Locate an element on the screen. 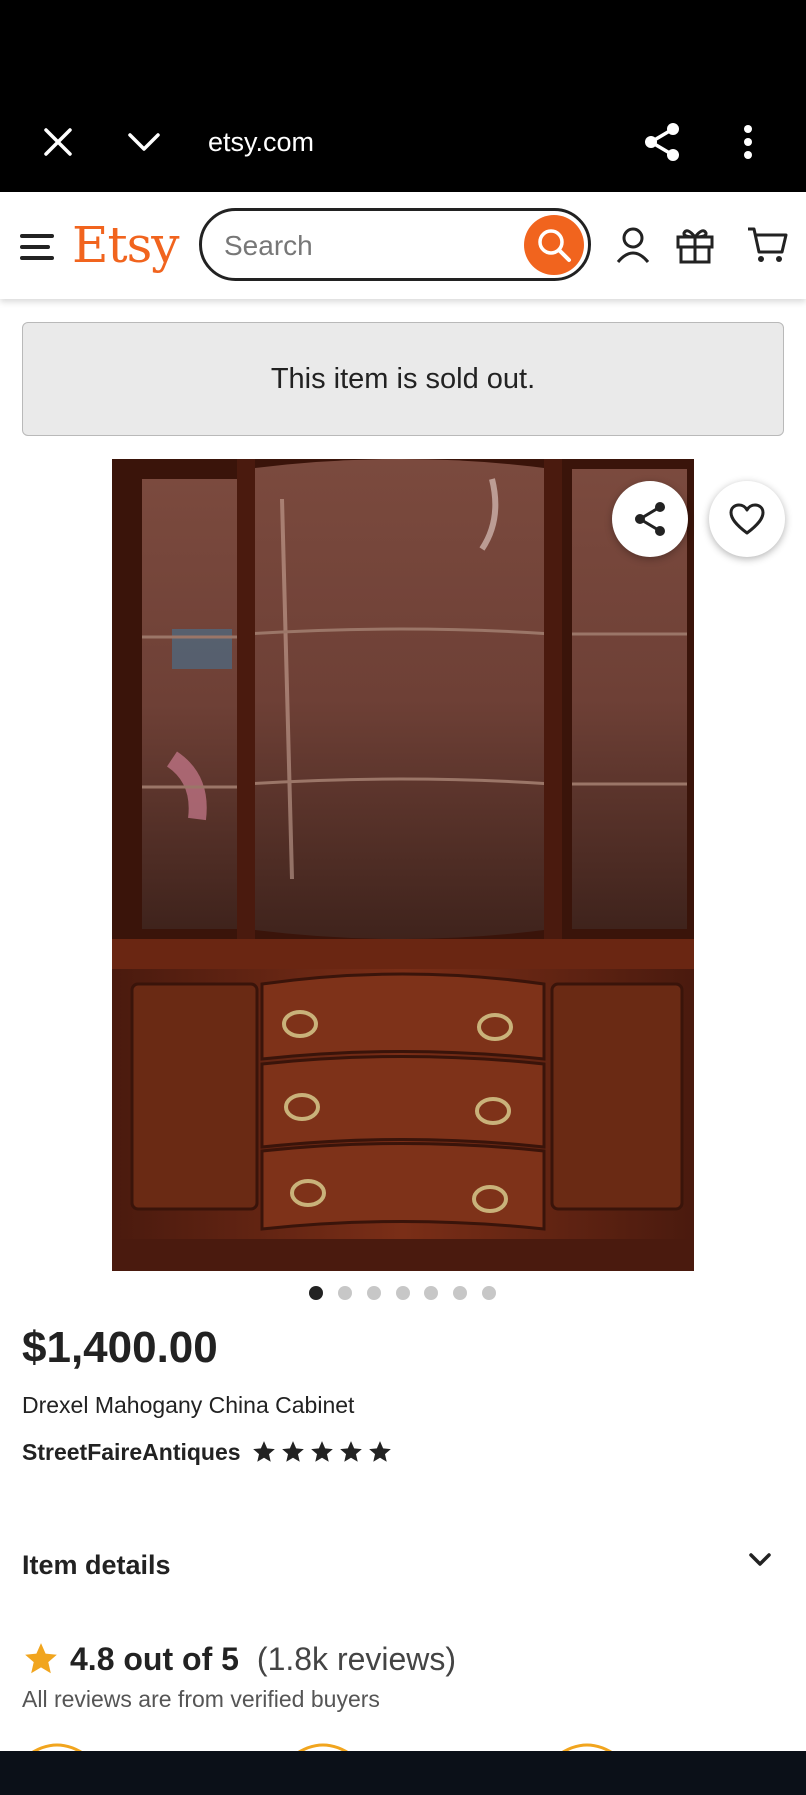 This screenshot has width=806, height=1795. gift-icon is located at coordinates (695, 246).